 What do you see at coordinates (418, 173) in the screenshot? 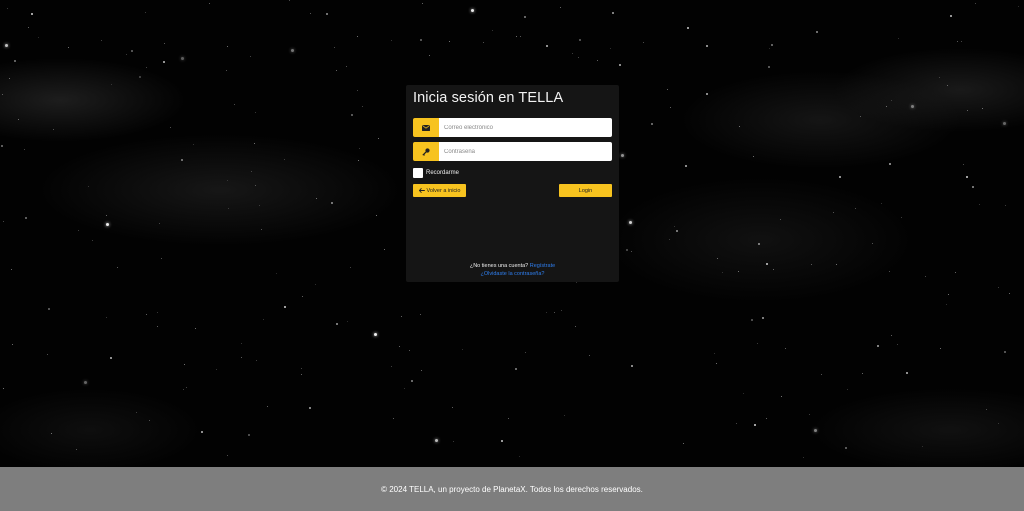
I see `remember-checkbox` at bounding box center [418, 173].